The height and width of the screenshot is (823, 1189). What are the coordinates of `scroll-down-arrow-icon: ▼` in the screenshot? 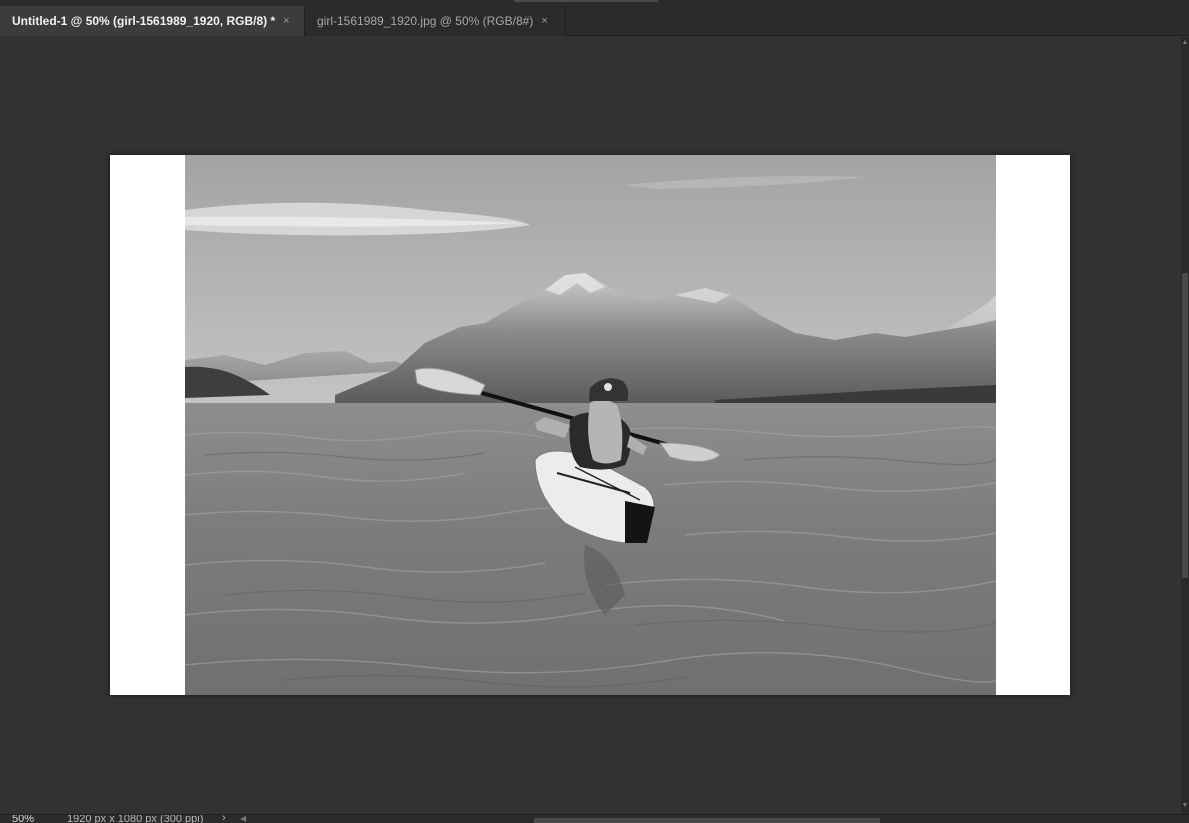 It's located at (1185, 807).